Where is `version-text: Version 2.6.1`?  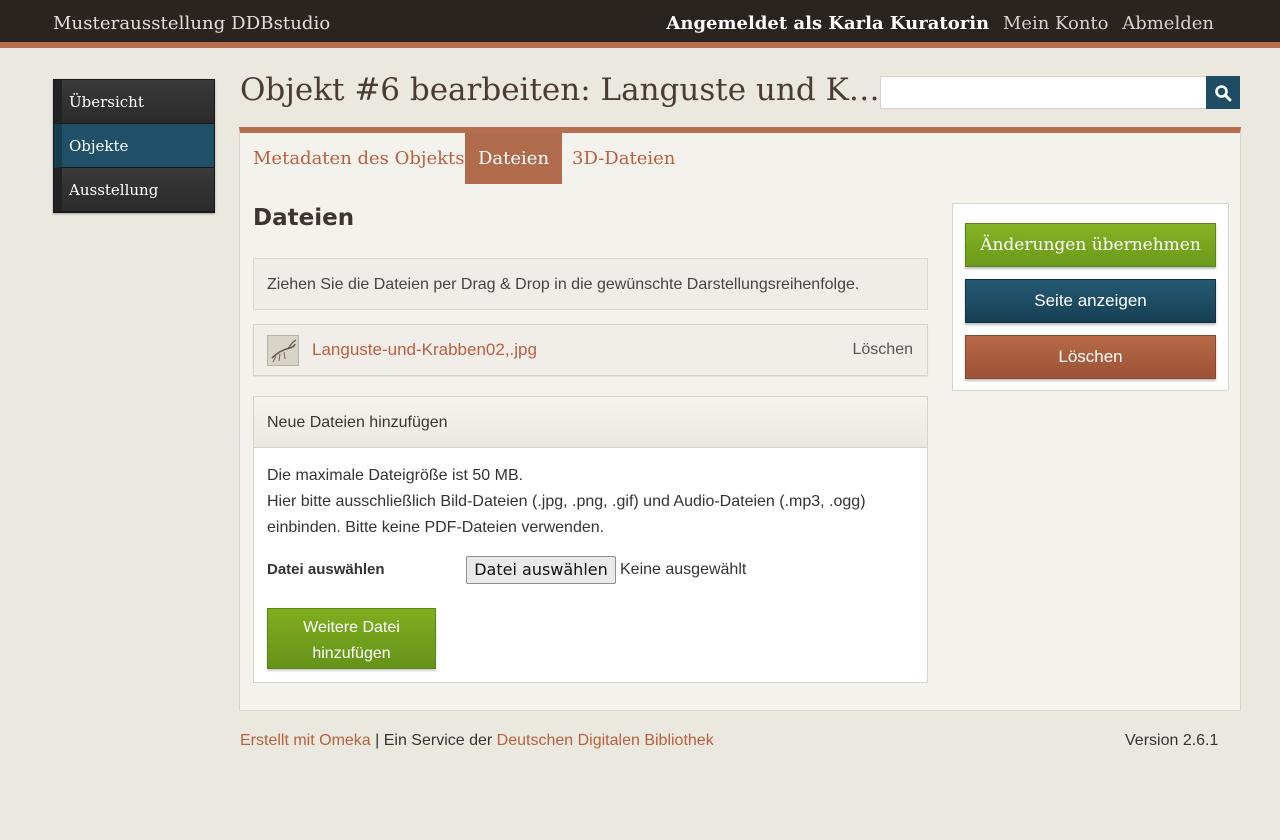 version-text: Version 2.6.1 is located at coordinates (1172, 740).